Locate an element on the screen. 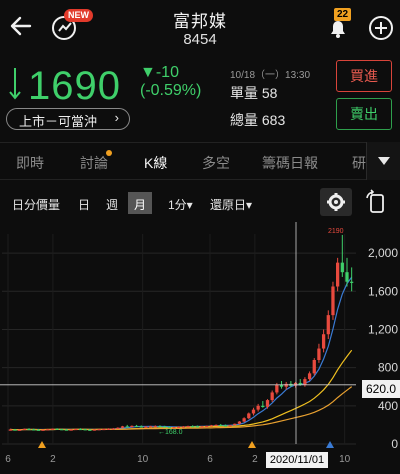 This screenshot has height=474, width=400. chevron-right-icon: › is located at coordinates (116, 117).